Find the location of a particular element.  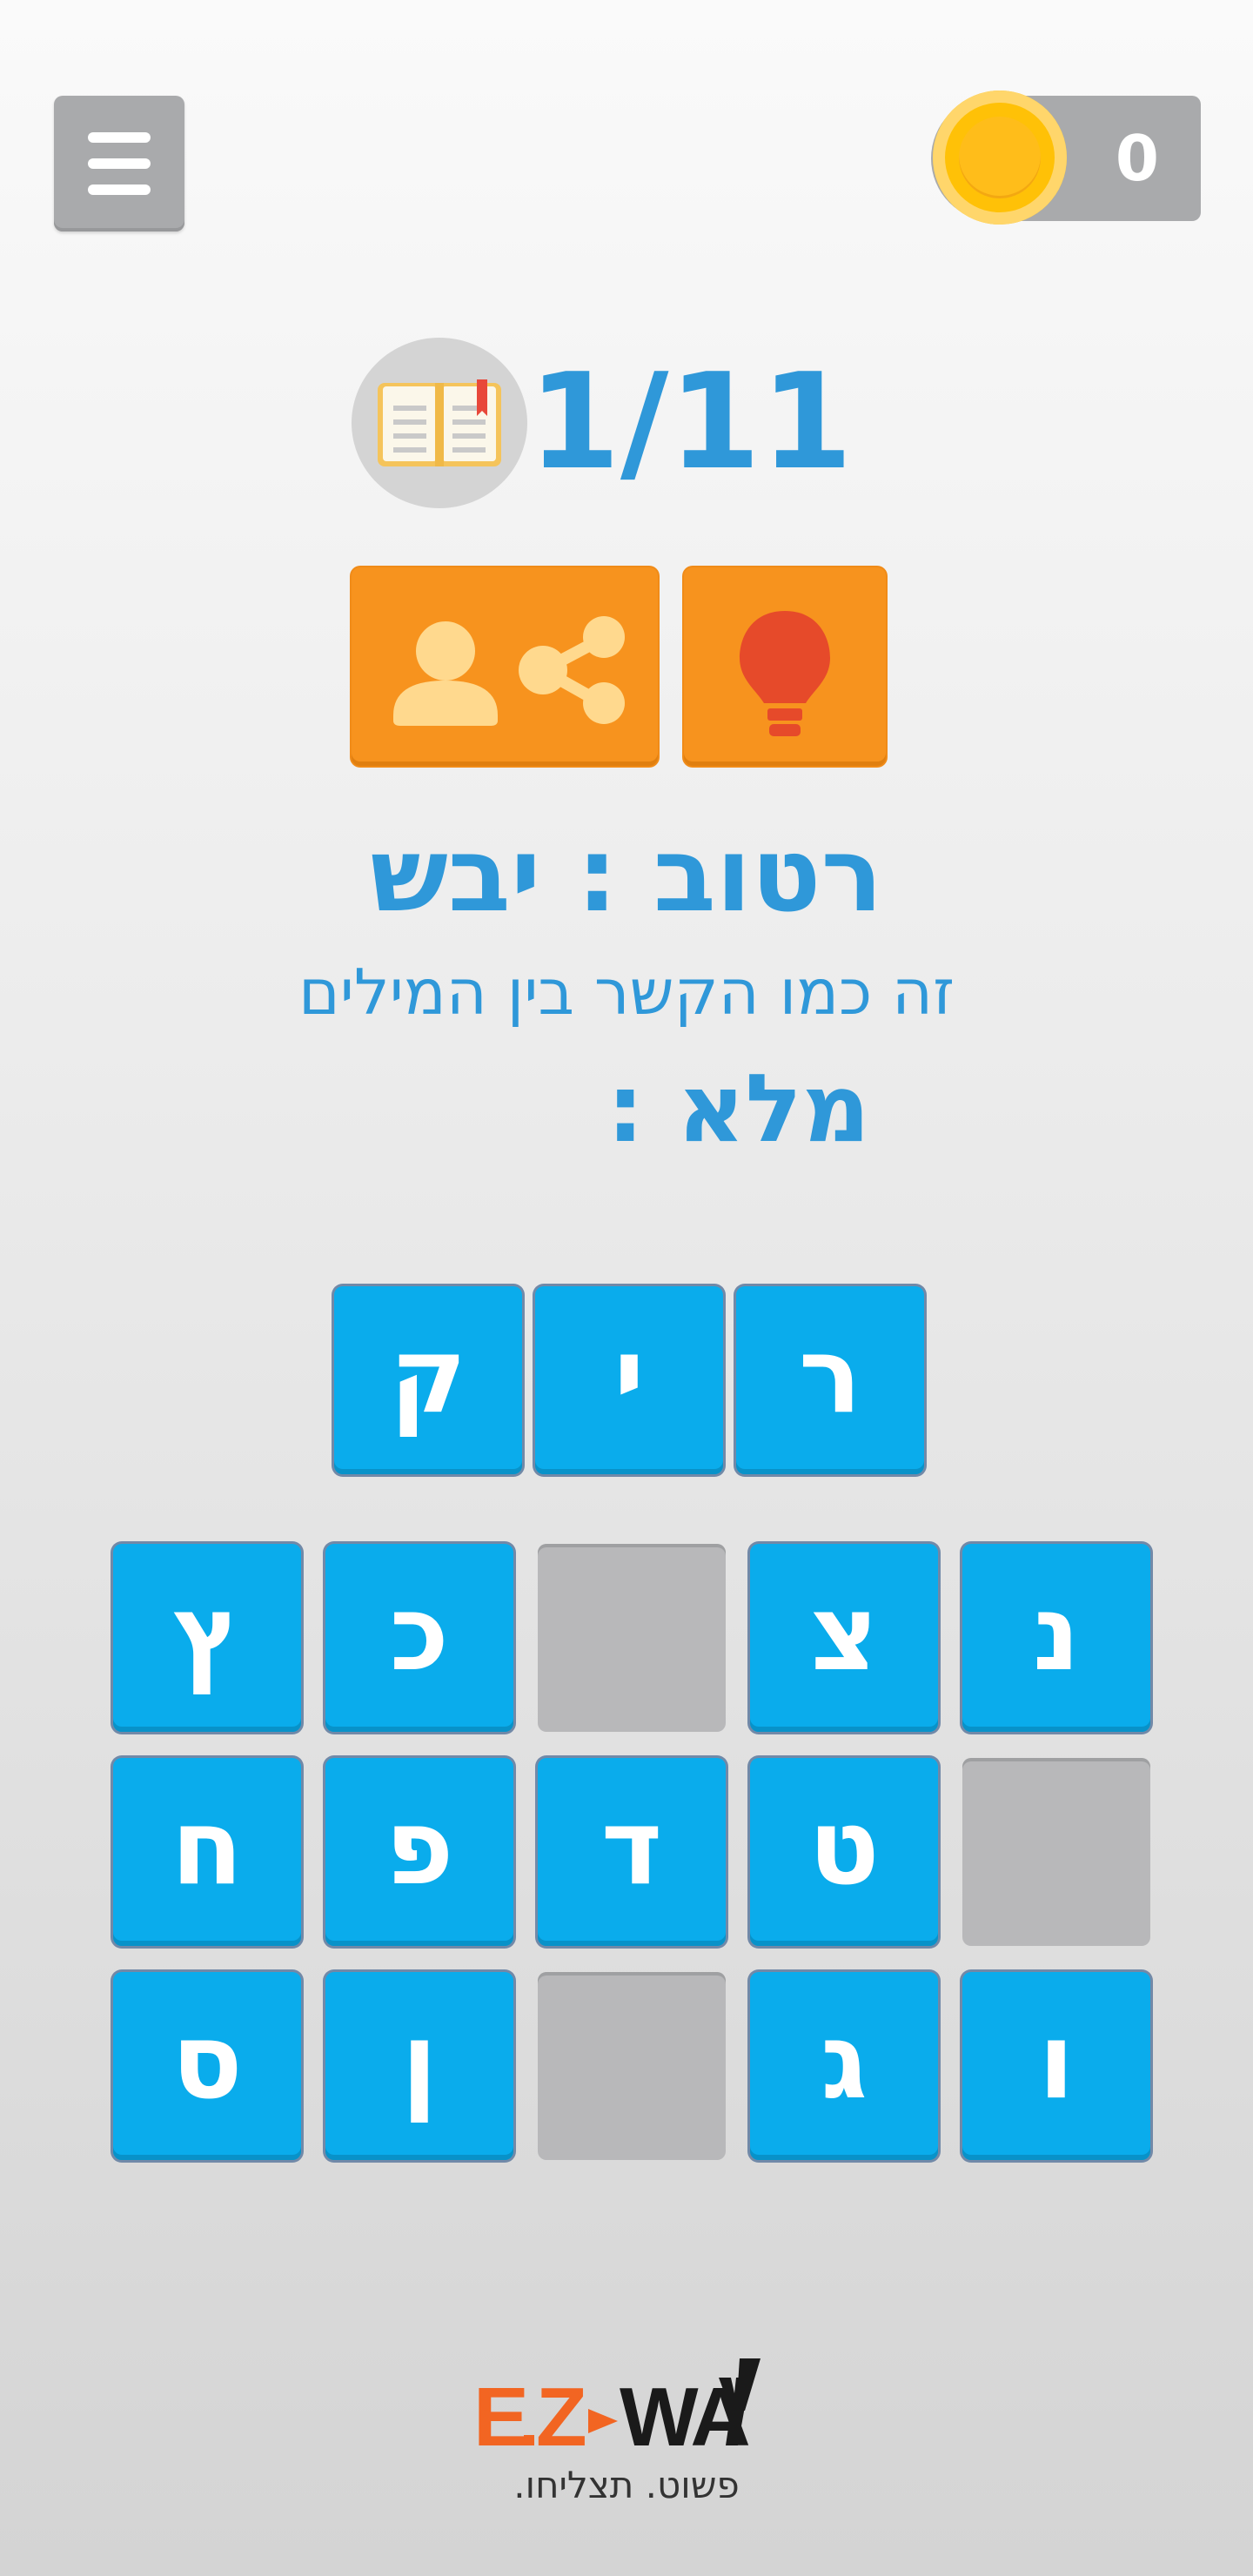

menu-button is located at coordinates (119, 163).